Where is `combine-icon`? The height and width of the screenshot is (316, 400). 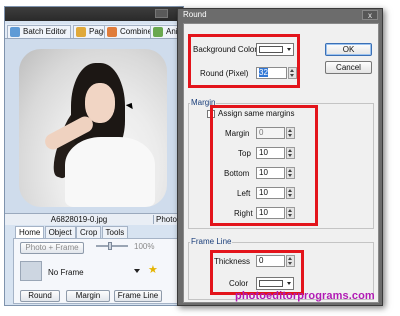
combine-icon is located at coordinates (112, 32).